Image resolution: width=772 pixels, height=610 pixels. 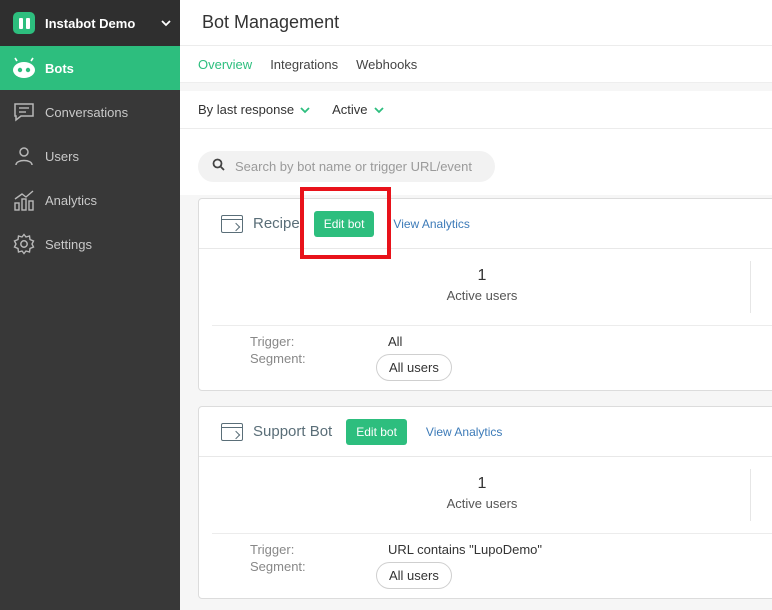 What do you see at coordinates (386, 64) in the screenshot?
I see `tab-webhooks: Webhooks` at bounding box center [386, 64].